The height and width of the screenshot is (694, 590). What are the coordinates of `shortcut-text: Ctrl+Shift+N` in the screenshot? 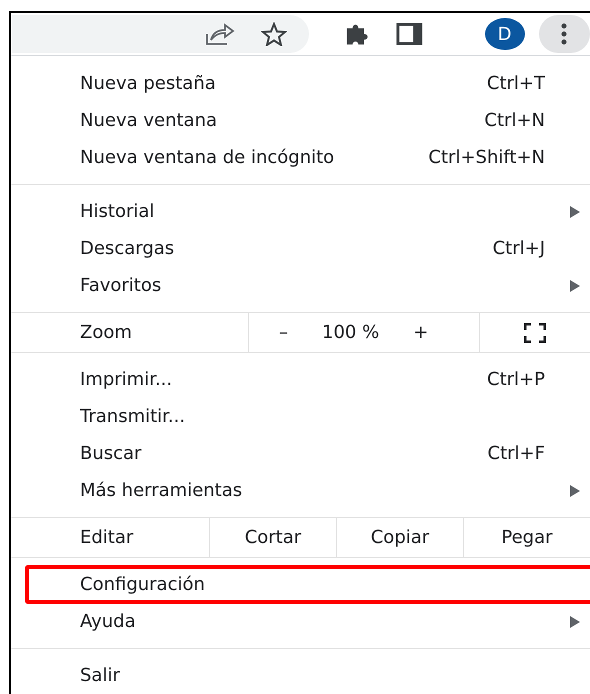 It's located at (486, 157).